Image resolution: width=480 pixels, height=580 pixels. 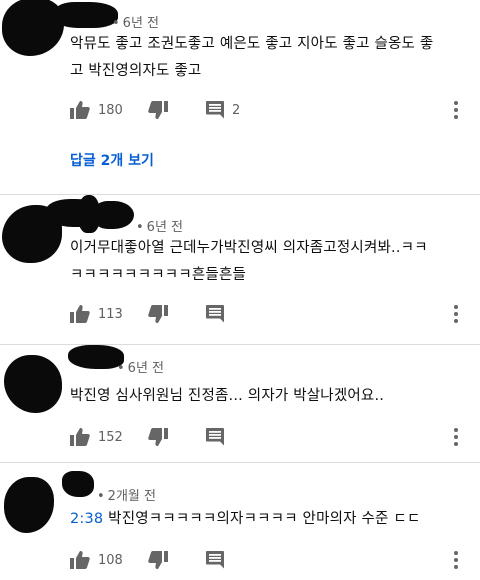 What do you see at coordinates (136, 71) in the screenshot?
I see `comment-text-line: 고 박진영의자도 좋고` at bounding box center [136, 71].